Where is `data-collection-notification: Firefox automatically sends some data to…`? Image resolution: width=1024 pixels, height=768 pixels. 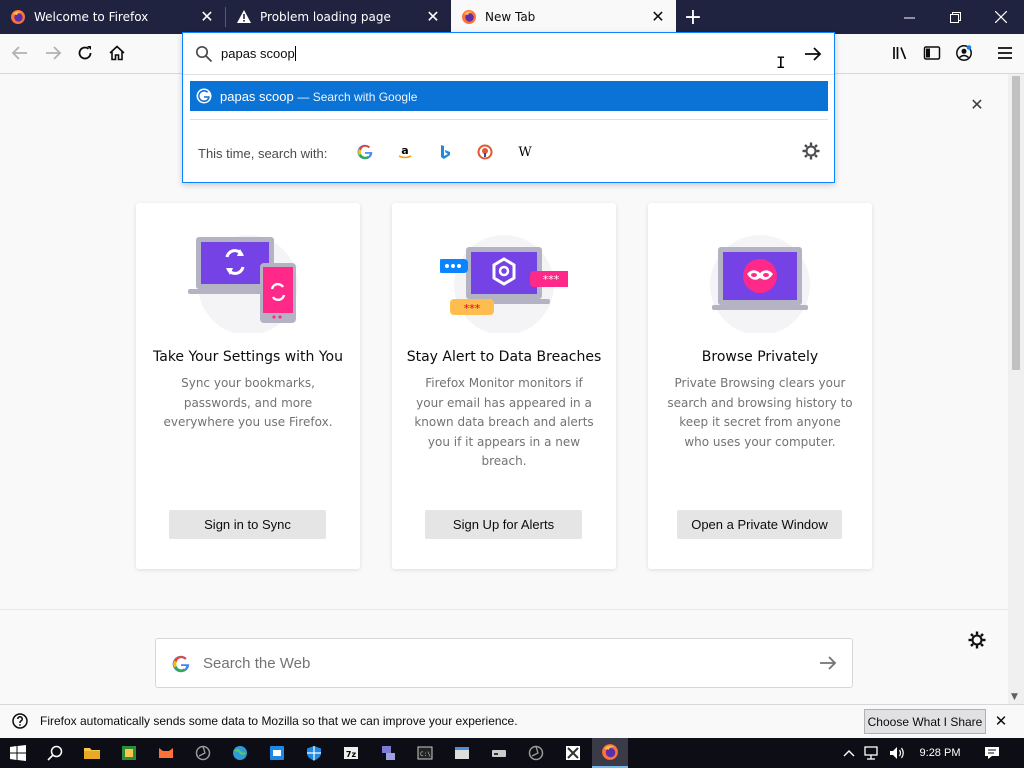
data-collection-notification: Firefox automatically sends some data to… is located at coordinates (512, 721).